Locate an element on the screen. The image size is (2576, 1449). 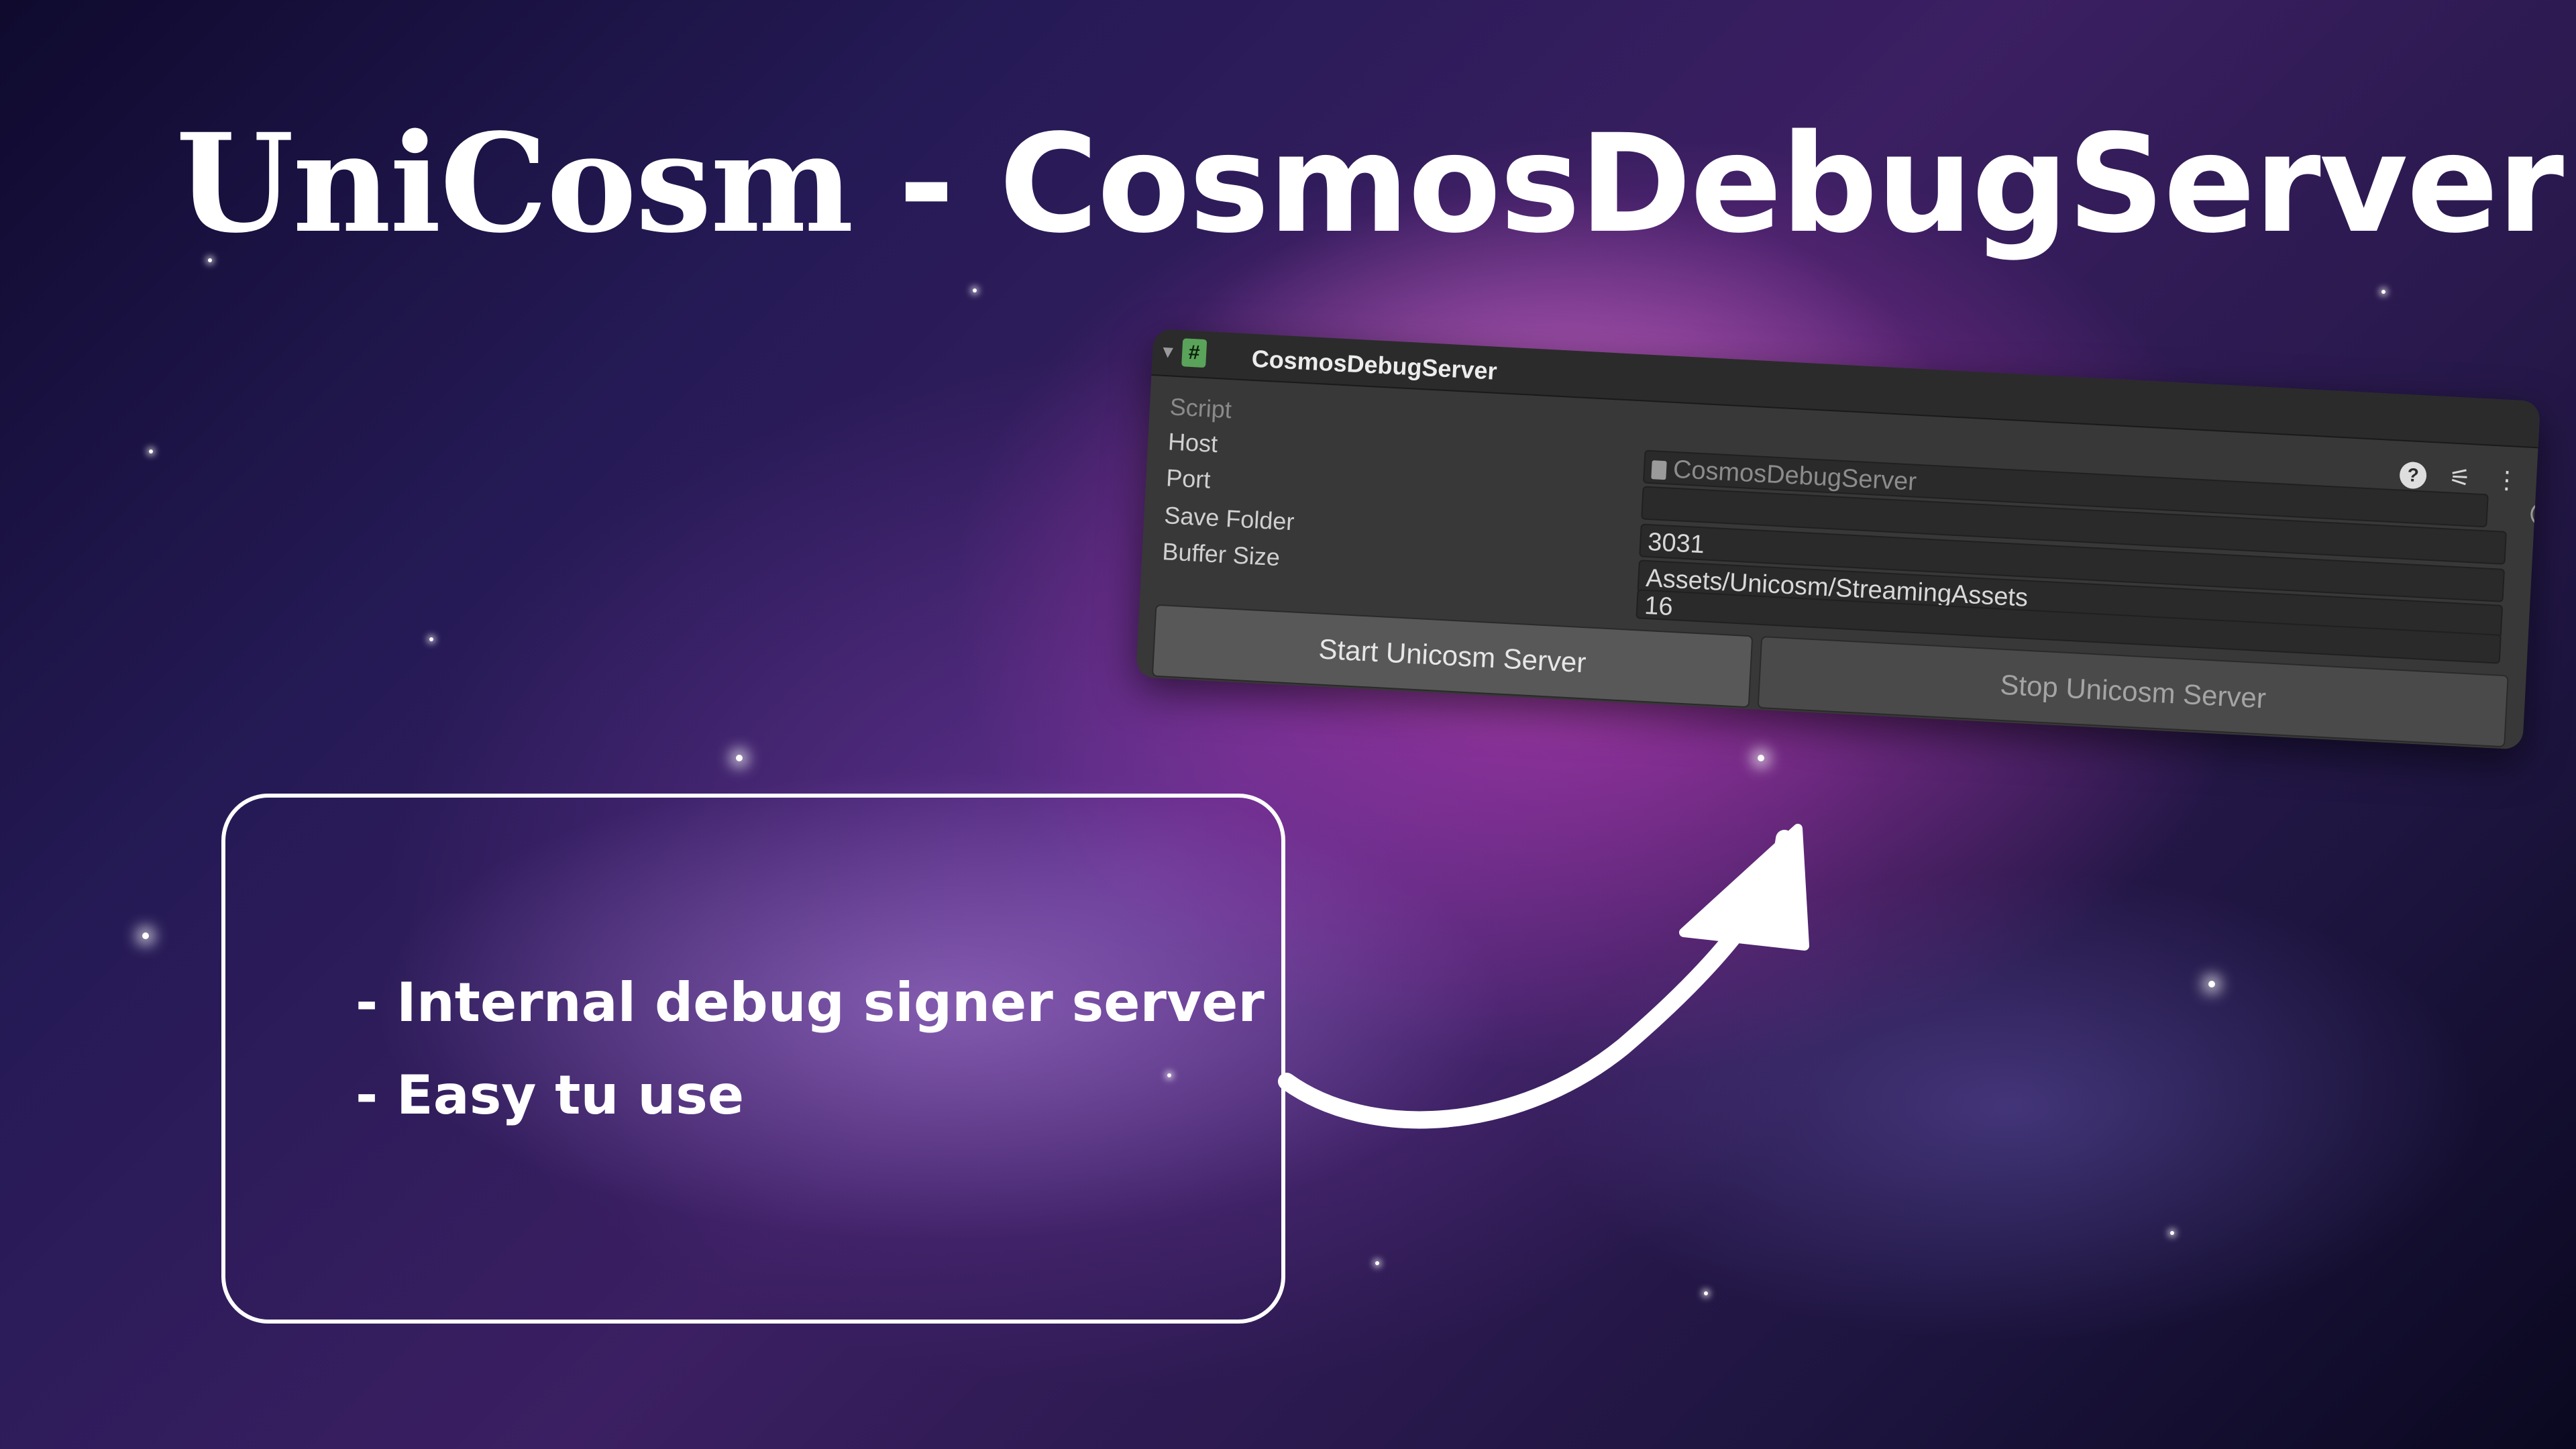
curved-arrow-icon is located at coordinates (1543, 976).